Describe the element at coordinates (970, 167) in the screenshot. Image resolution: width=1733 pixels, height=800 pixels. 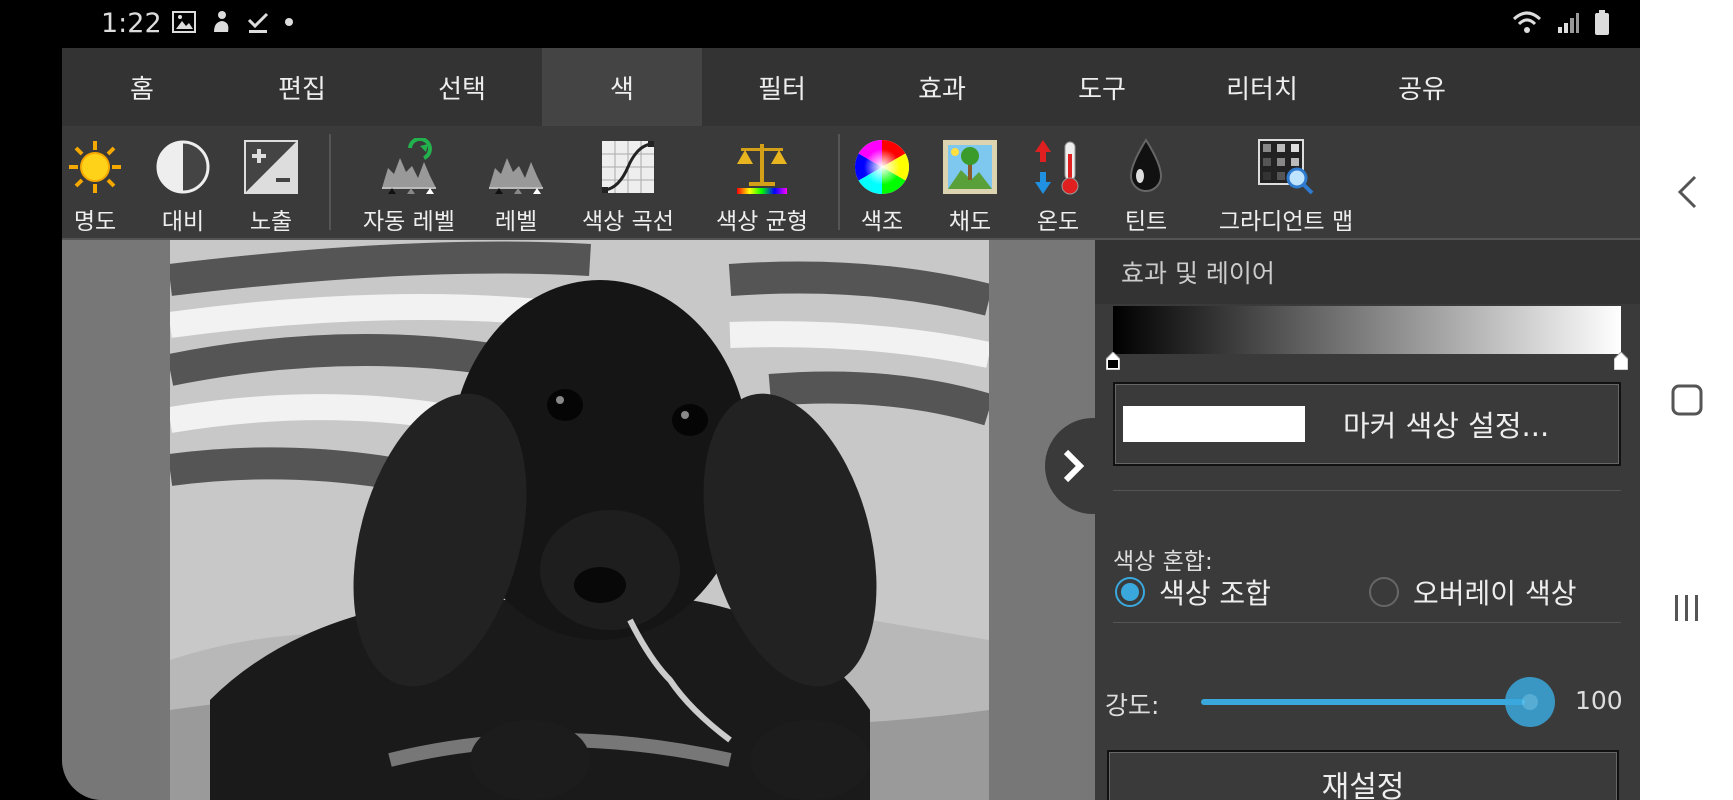
I see `saturation-icon` at that location.